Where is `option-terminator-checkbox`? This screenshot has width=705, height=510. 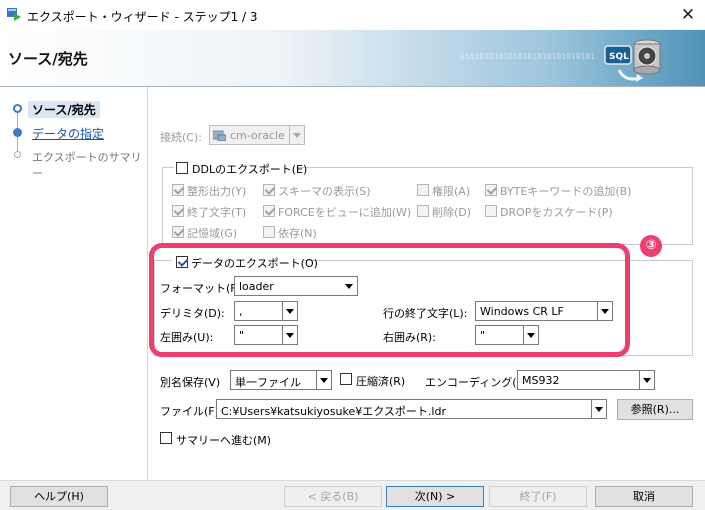
option-terminator-checkbox is located at coordinates (178, 211).